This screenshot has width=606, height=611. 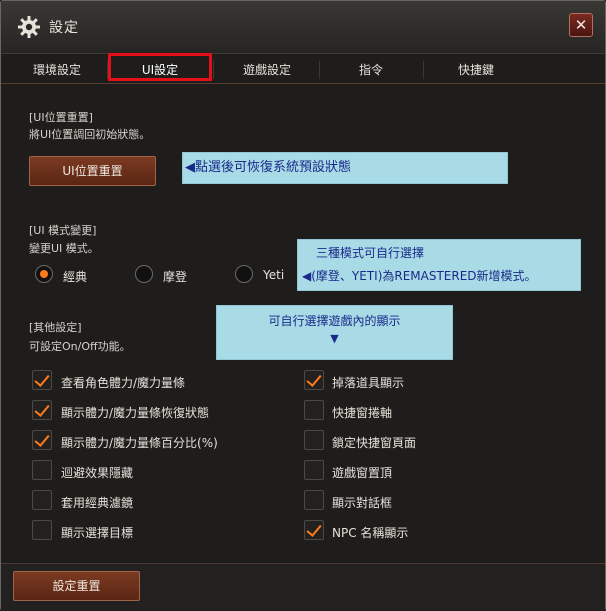 I want to click on close-button: ✕, so click(x=581, y=25).